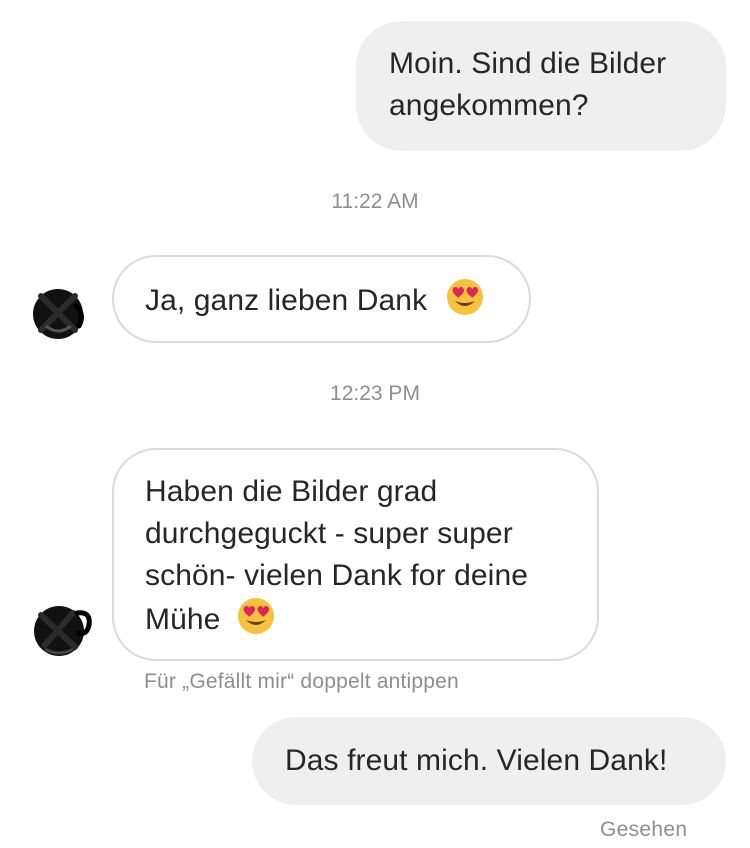  Describe the element at coordinates (528, 63) in the screenshot. I see `message-text-line: Moin. Sind die Bilder` at that location.